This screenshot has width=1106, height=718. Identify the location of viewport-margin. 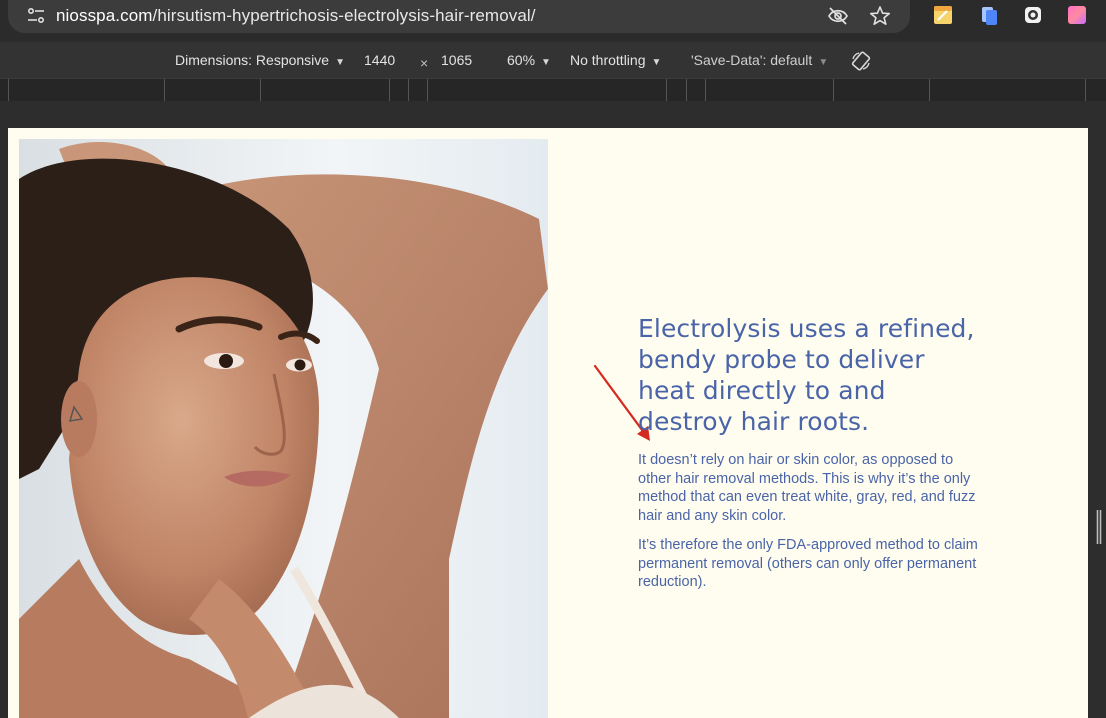
(553, 114).